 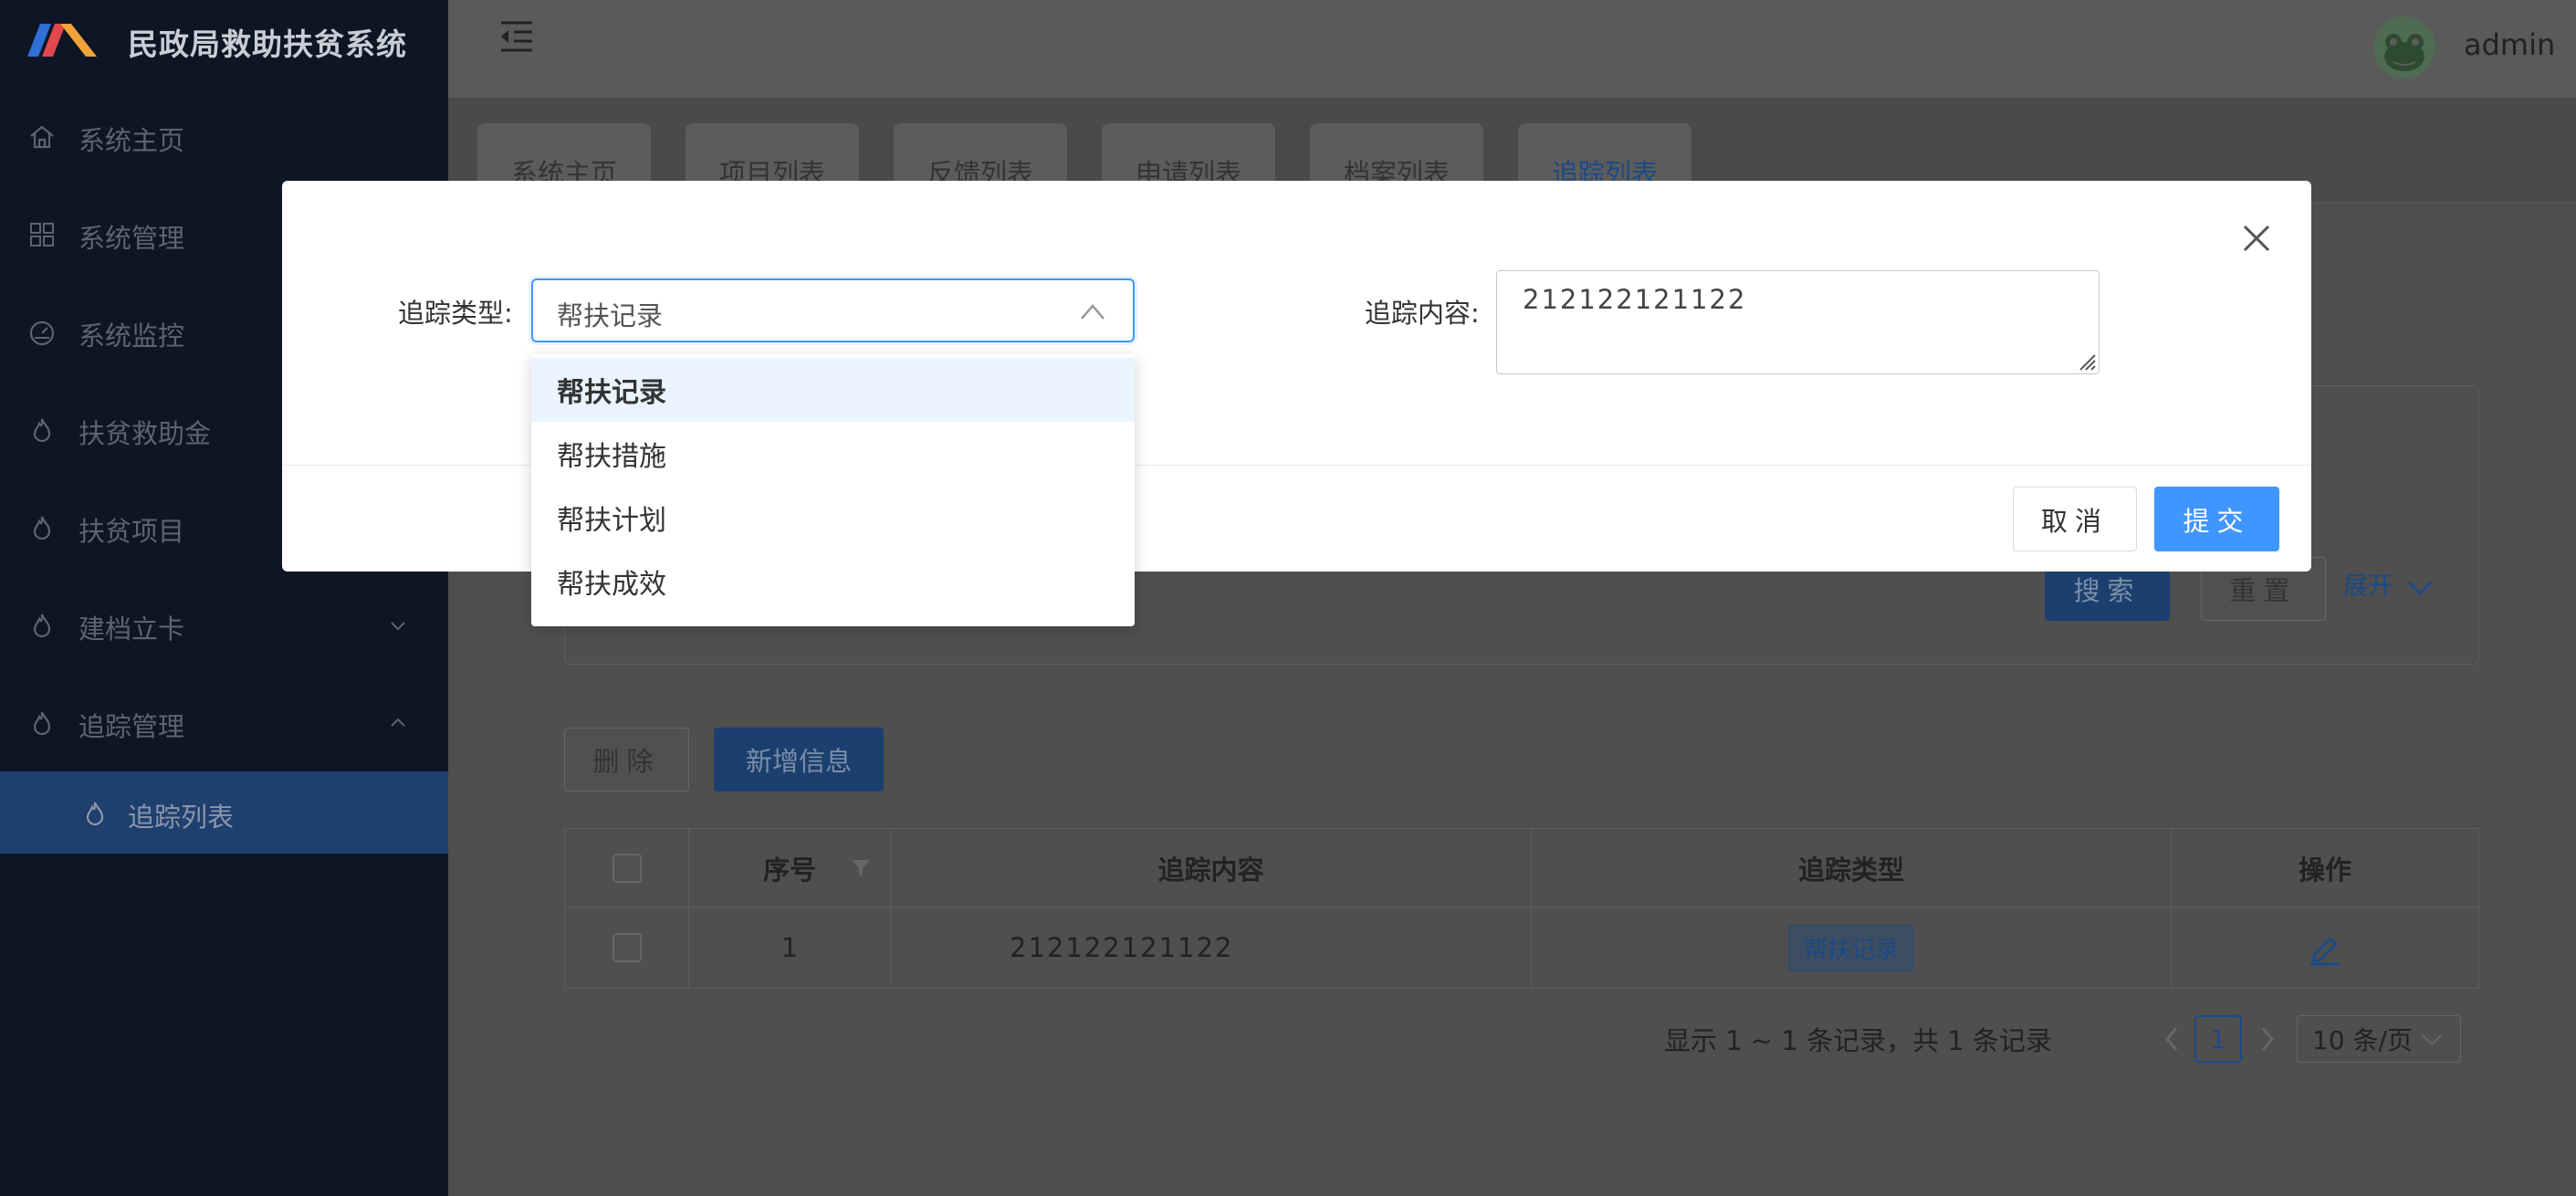 I want to click on select-all-cell, so click(x=627, y=868).